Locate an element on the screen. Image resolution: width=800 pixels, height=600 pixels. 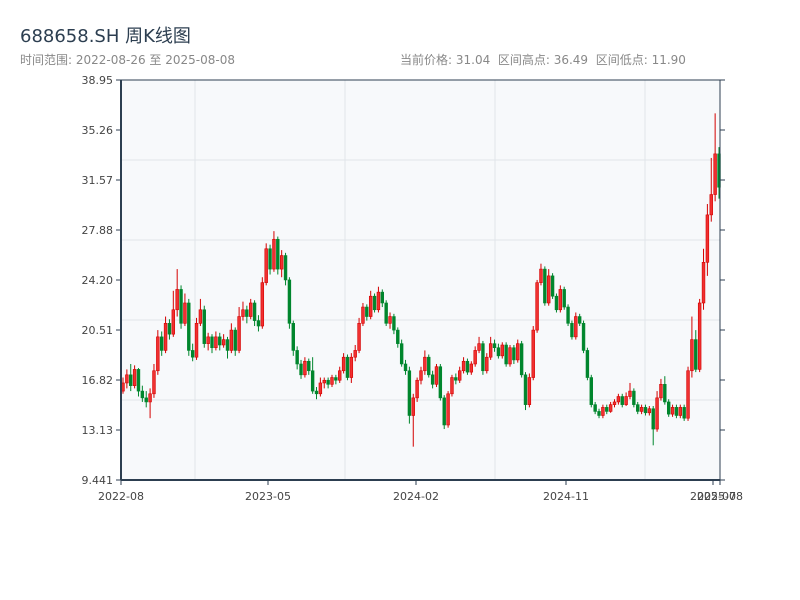
y-tick-label: 9.441 is located at coordinates (98, 480).